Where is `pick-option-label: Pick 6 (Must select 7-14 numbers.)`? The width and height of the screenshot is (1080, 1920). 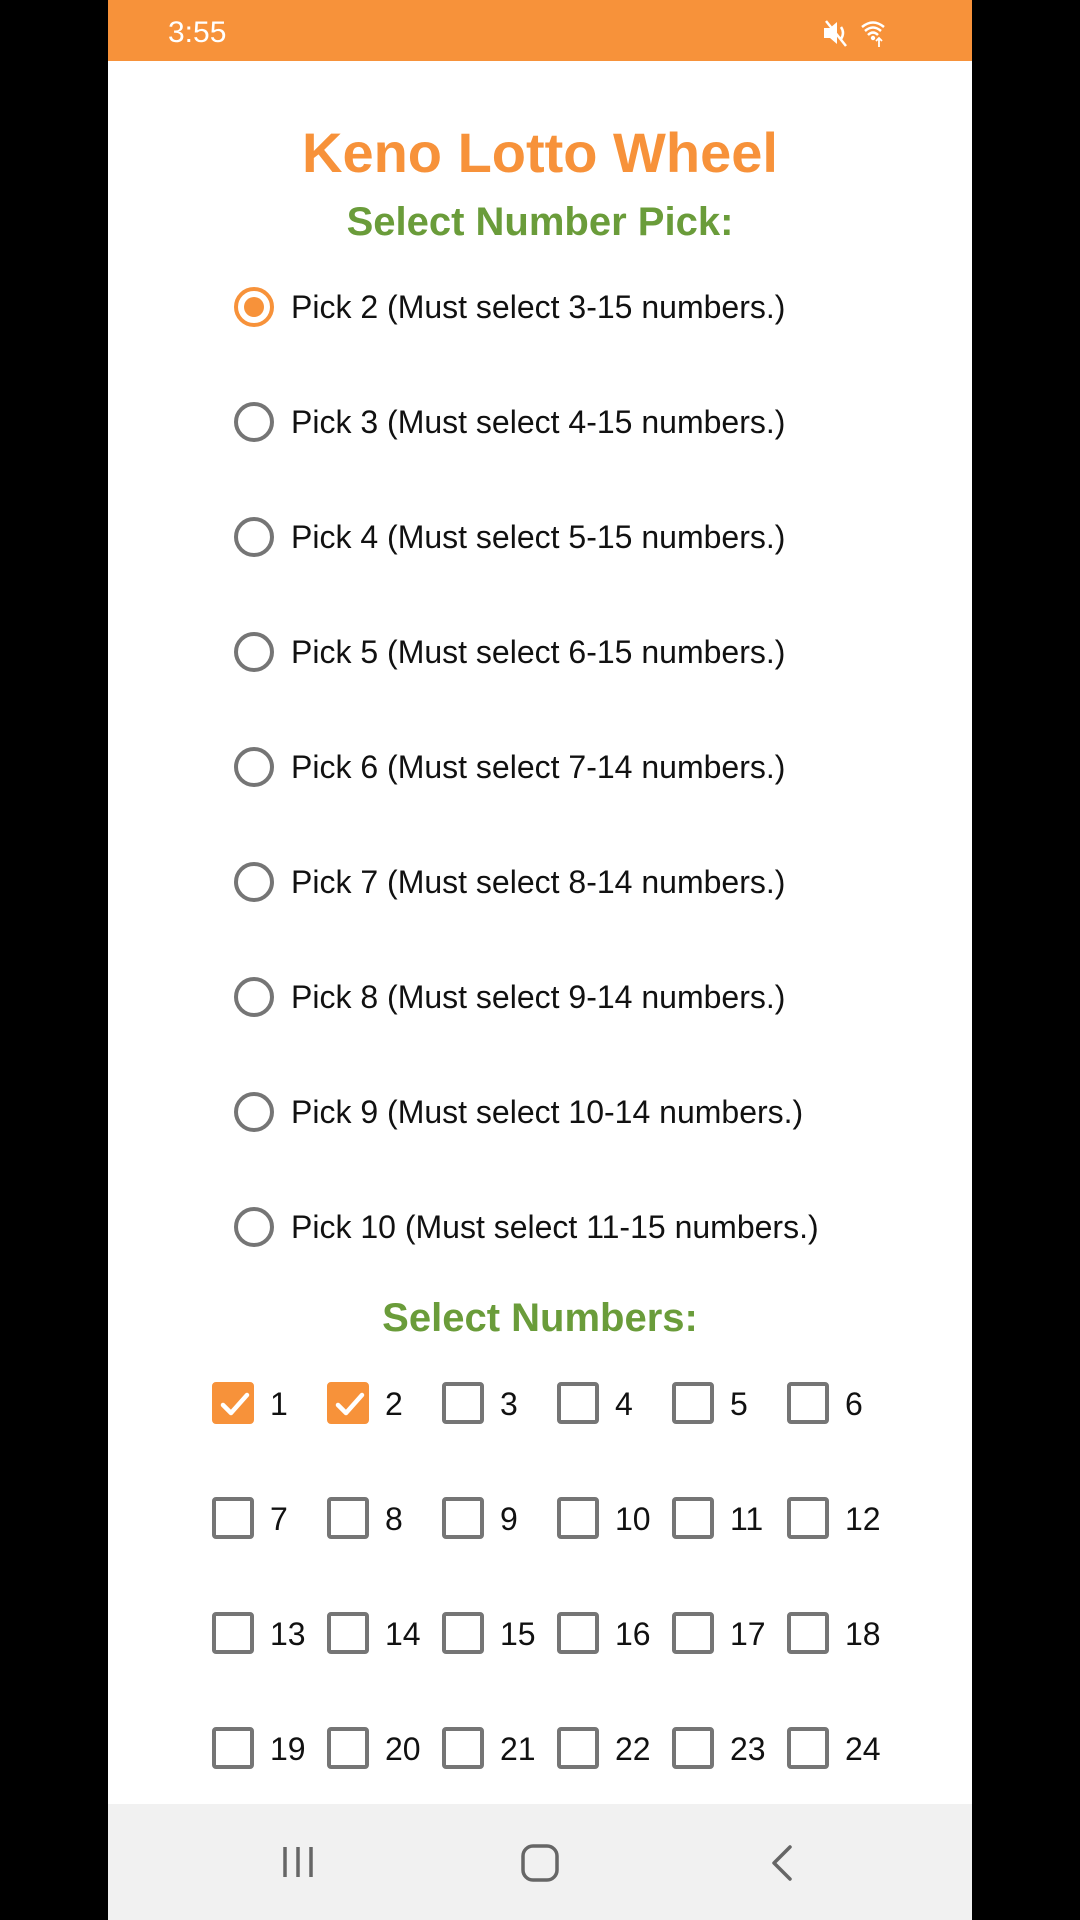
pick-option-label: Pick 6 (Must select 7-14 numbers.) is located at coordinates (538, 767).